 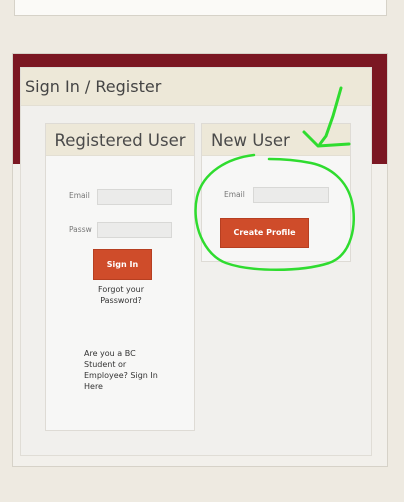 I want to click on bc-line-2: Student or, so click(x=105, y=364).